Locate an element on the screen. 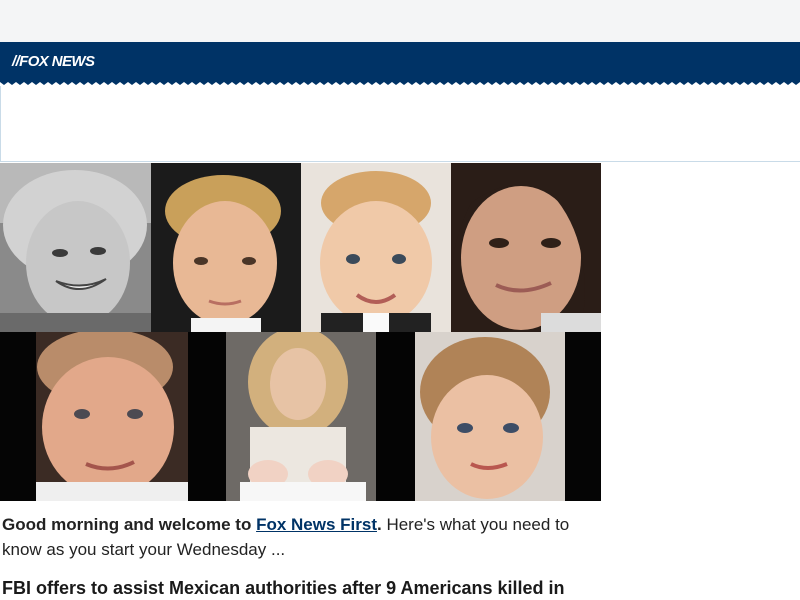  intro-lead: Good morning and welcome to is located at coordinates (129, 524).